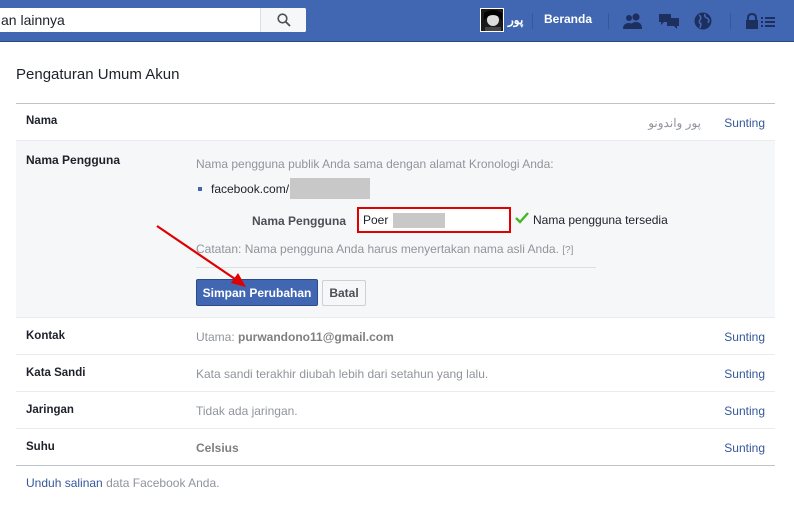 The width and height of the screenshot is (794, 506). What do you see at coordinates (56, 373) in the screenshot?
I see `row-label: Kata Sandi` at bounding box center [56, 373].